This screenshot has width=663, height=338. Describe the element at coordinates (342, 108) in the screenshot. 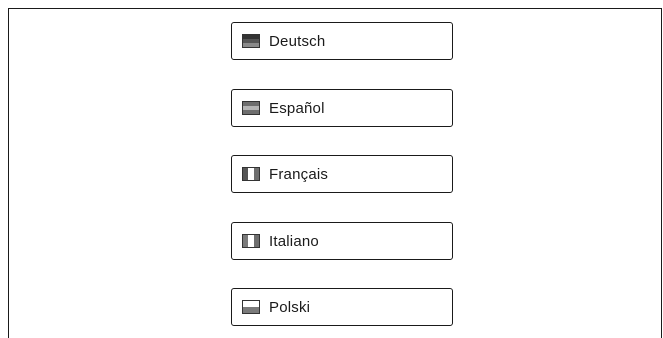

I see `language-button-espanol: Español` at that location.